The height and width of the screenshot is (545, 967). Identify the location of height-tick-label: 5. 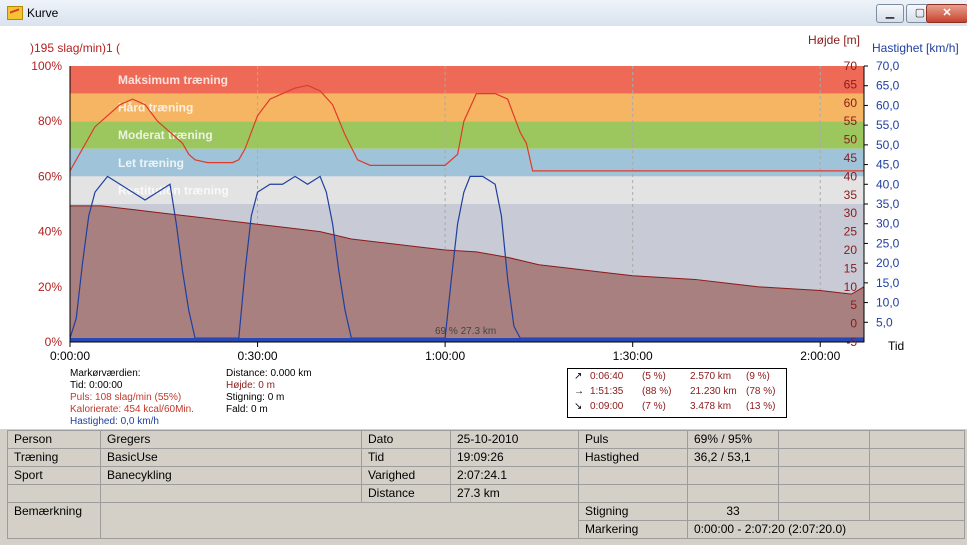
(853, 305).